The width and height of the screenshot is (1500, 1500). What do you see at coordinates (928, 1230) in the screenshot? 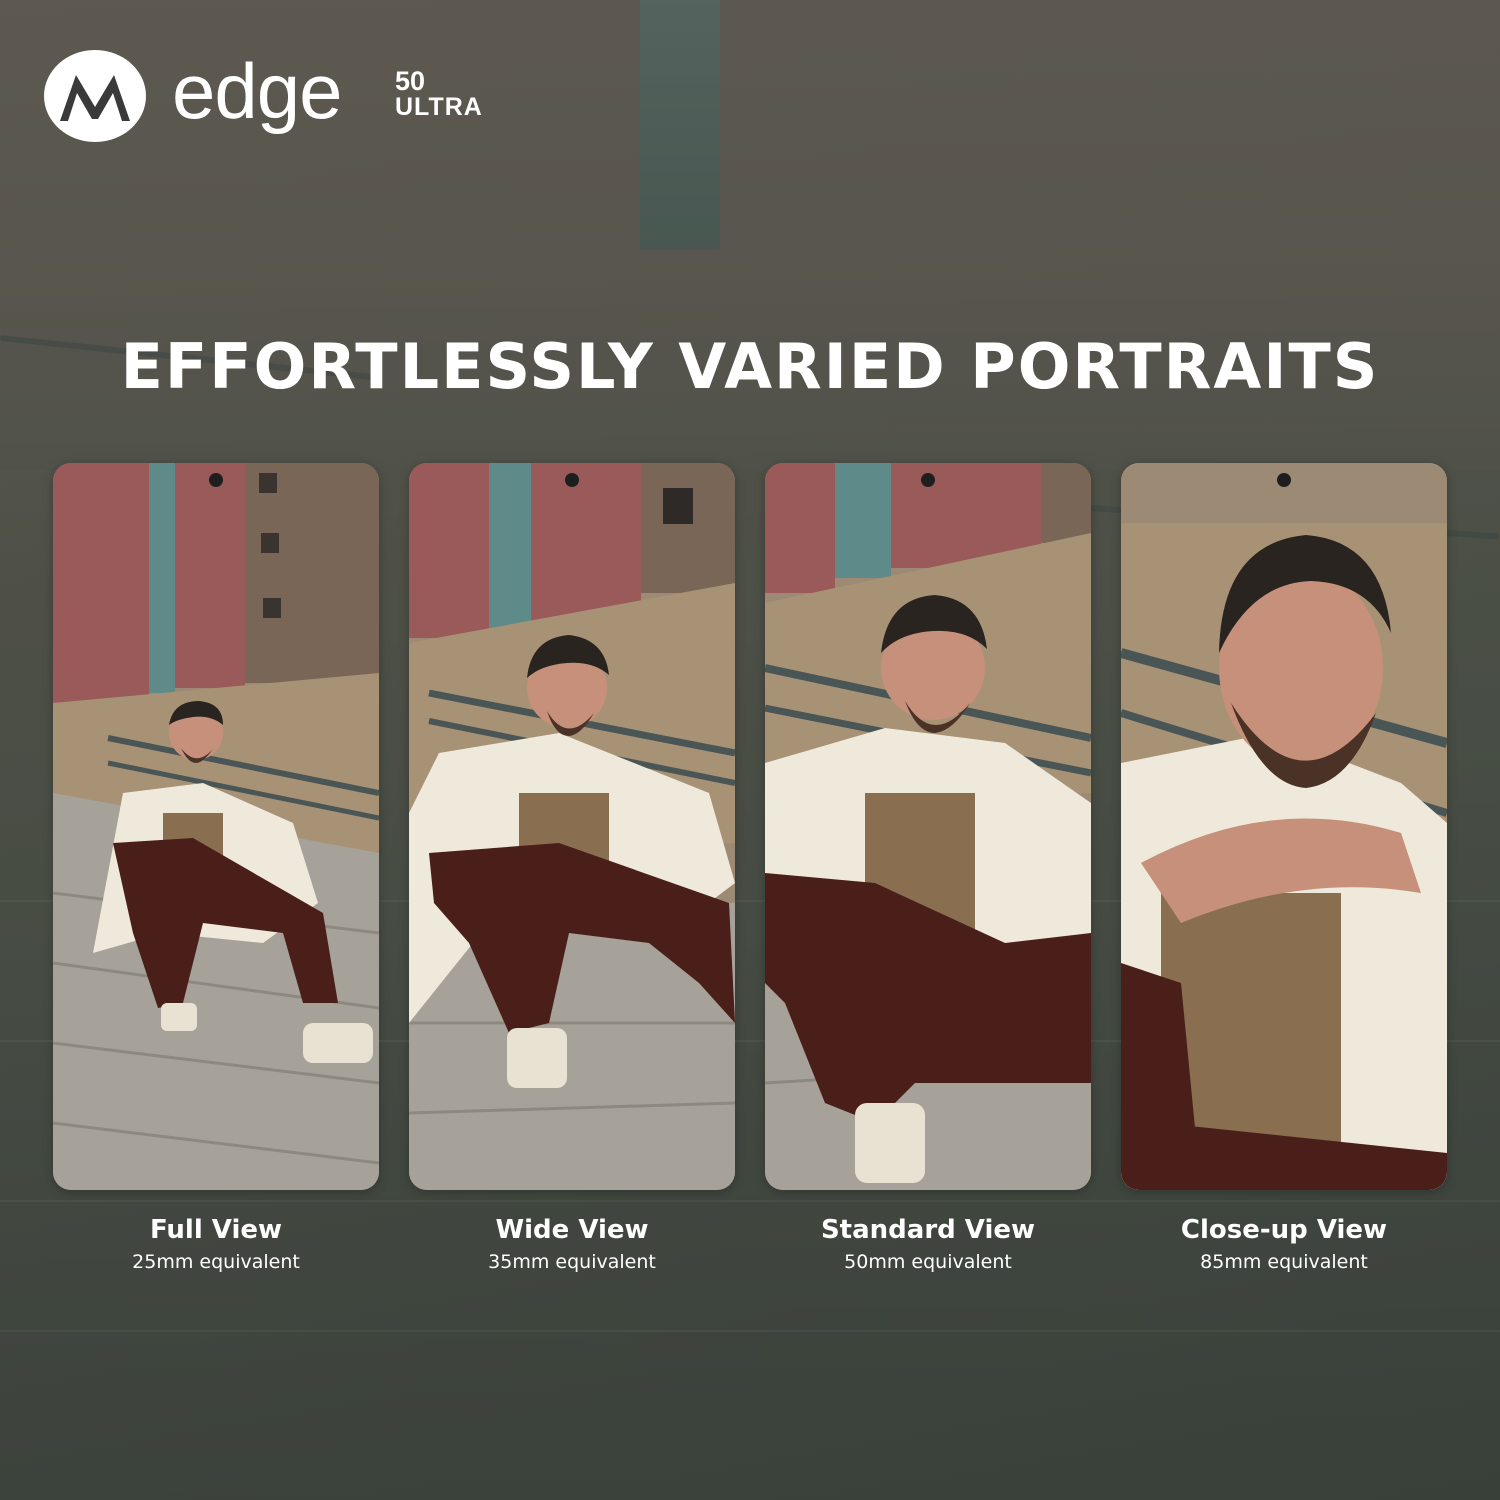
I see `view-title: Standard View` at bounding box center [928, 1230].